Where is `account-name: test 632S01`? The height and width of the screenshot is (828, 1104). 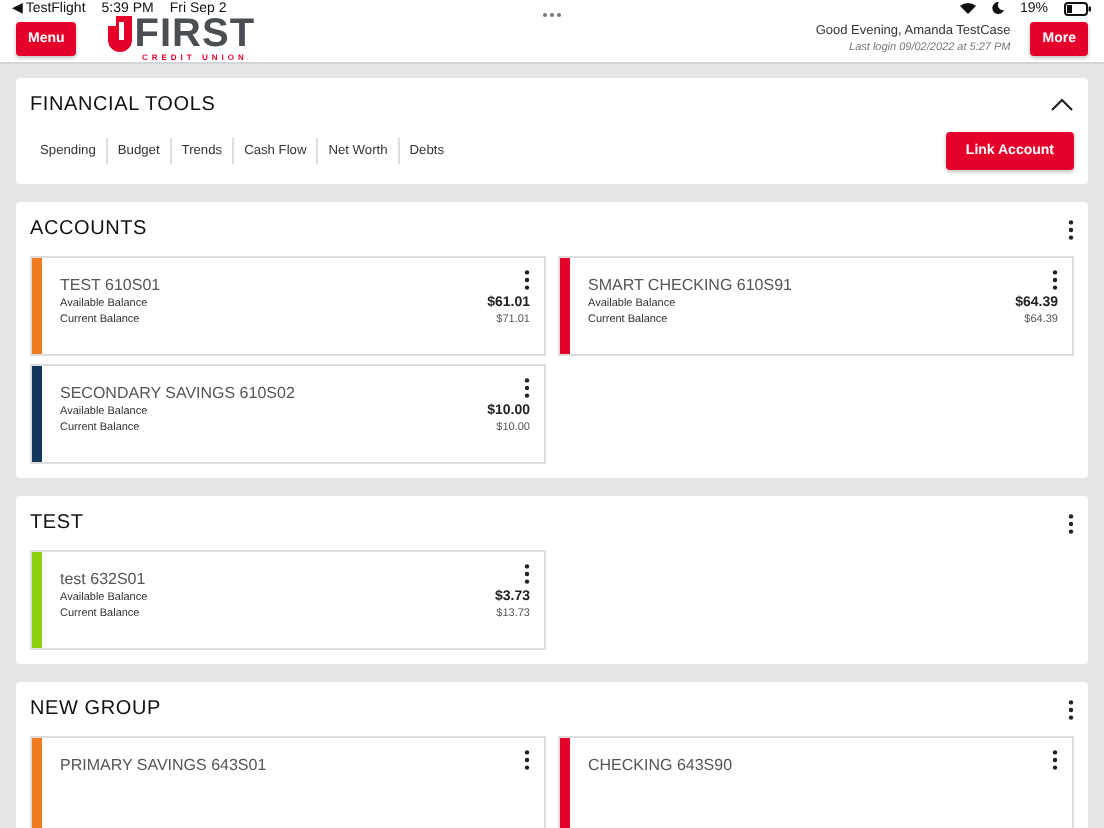 account-name: test 632S01 is located at coordinates (103, 579).